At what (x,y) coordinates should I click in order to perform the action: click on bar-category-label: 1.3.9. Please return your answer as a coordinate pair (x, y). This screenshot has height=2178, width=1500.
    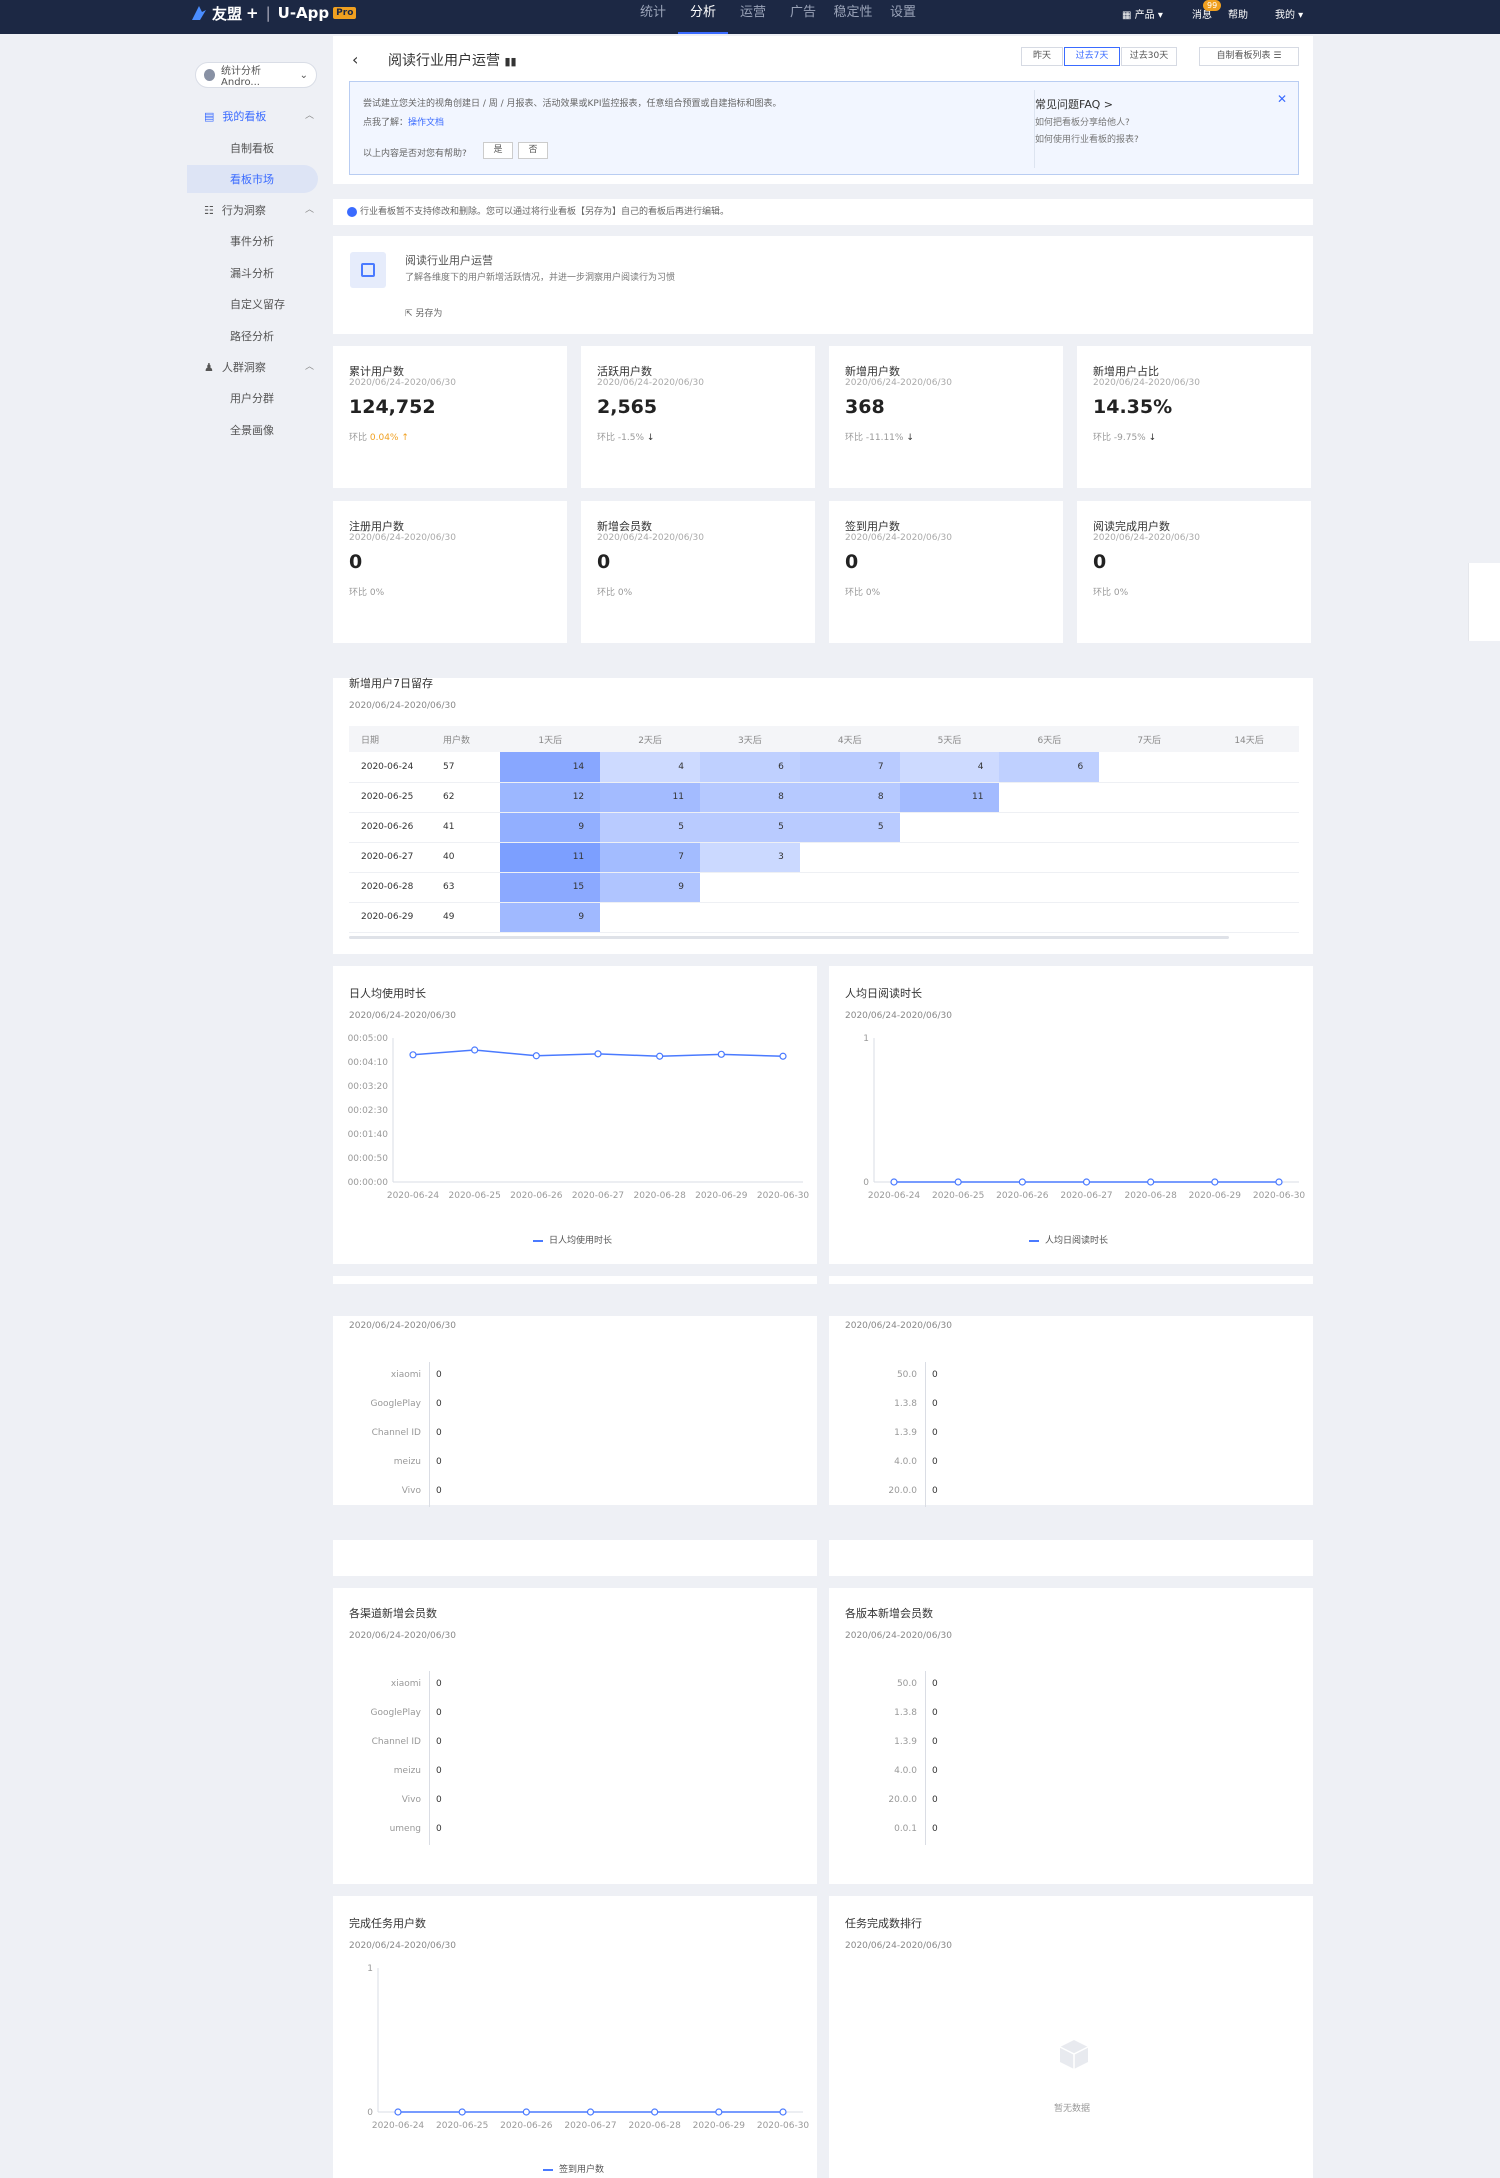
    Looking at the image, I should click on (905, 1433).